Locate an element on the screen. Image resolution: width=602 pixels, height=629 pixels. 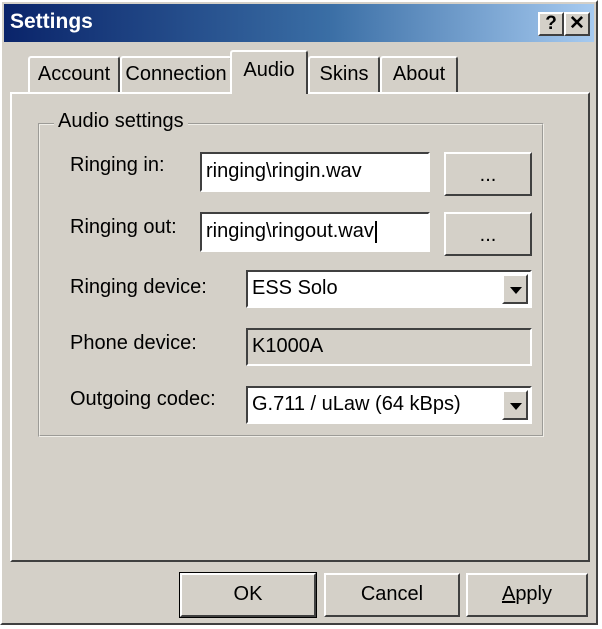
ringing-out-field: ringing\ringout.wav is located at coordinates (315, 232).